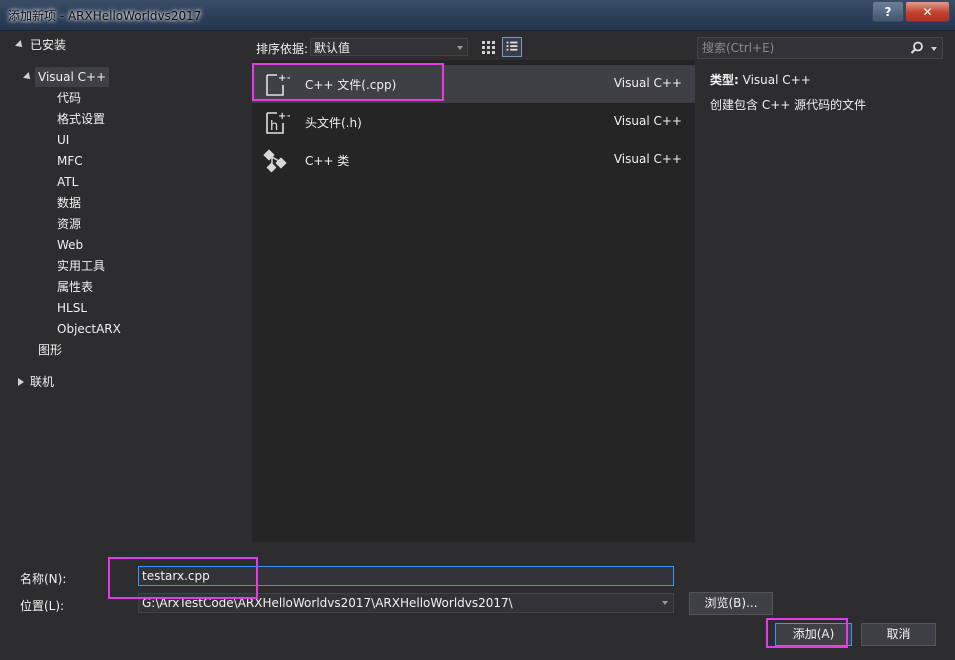  What do you see at coordinates (48, 45) in the screenshot?
I see `tree-item-installed: 已安装` at bounding box center [48, 45].